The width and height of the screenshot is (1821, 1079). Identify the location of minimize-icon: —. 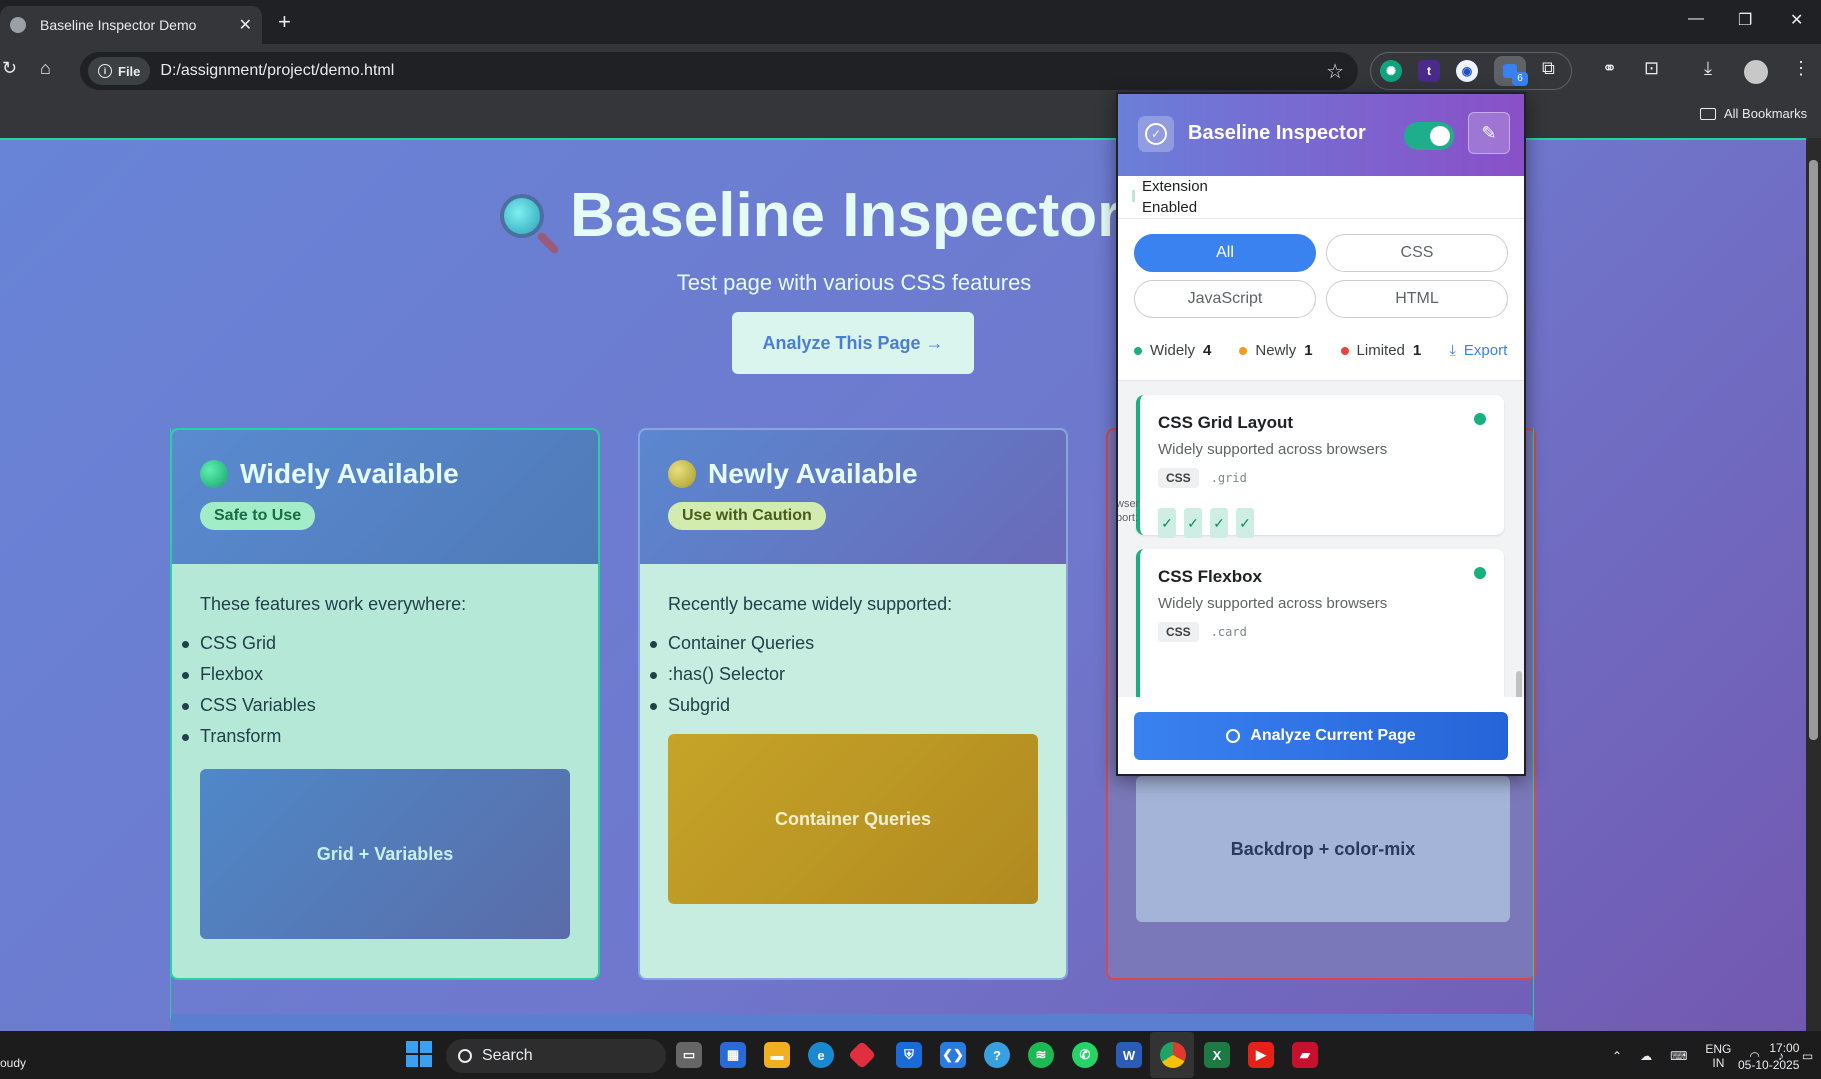
(1696, 19).